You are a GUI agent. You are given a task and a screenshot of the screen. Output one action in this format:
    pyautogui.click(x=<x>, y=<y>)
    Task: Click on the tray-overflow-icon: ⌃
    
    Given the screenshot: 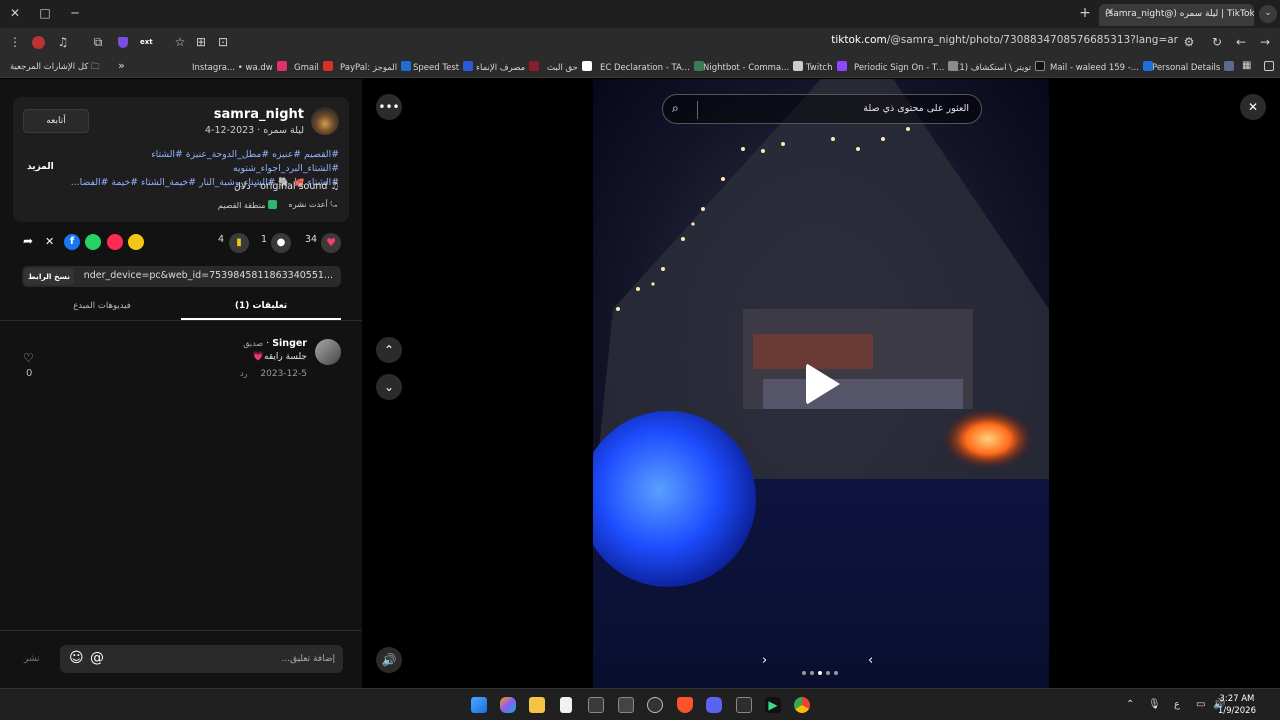 What is the action you would take?
    pyautogui.click(x=1130, y=704)
    